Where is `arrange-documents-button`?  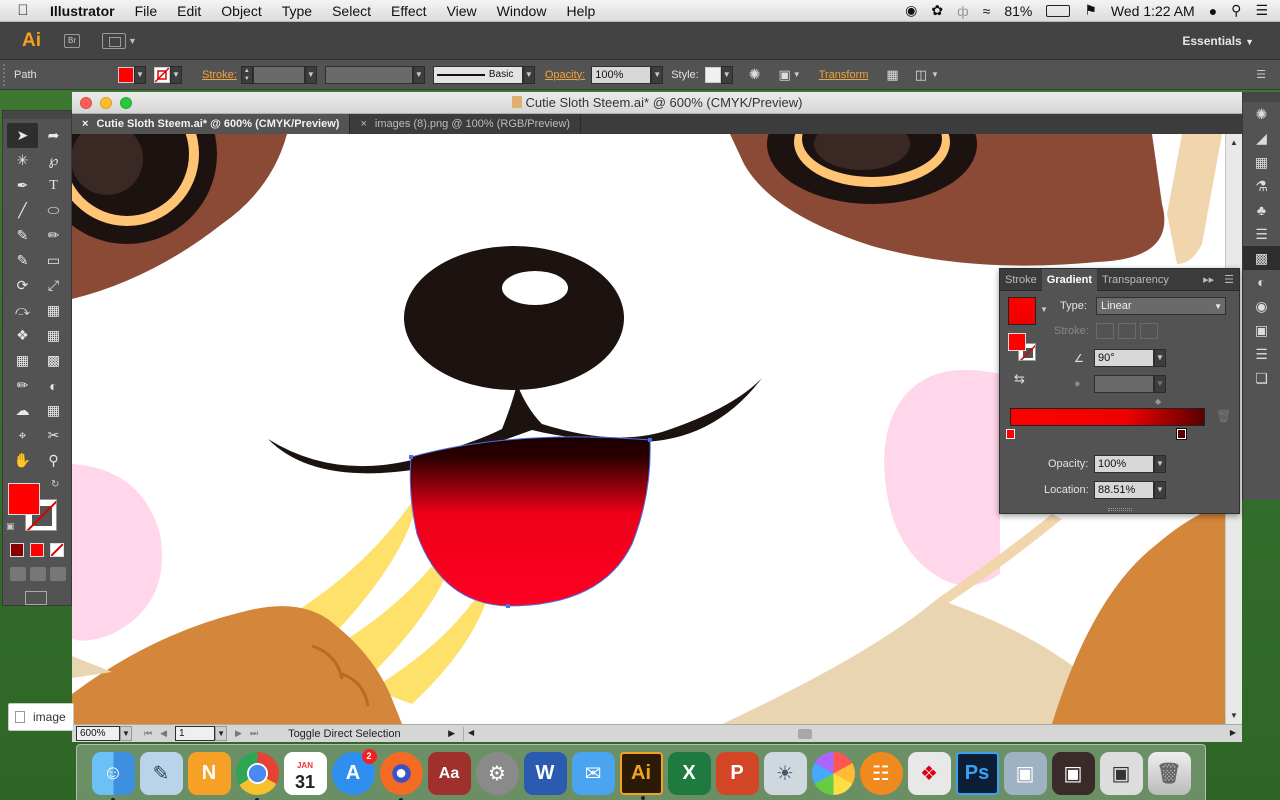 arrange-documents-button is located at coordinates (114, 40).